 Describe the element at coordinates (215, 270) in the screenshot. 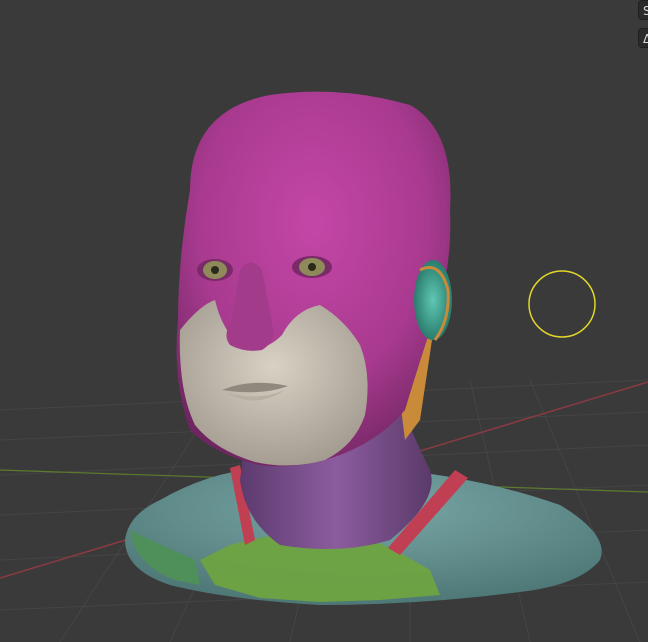

I see `left-eye` at that location.